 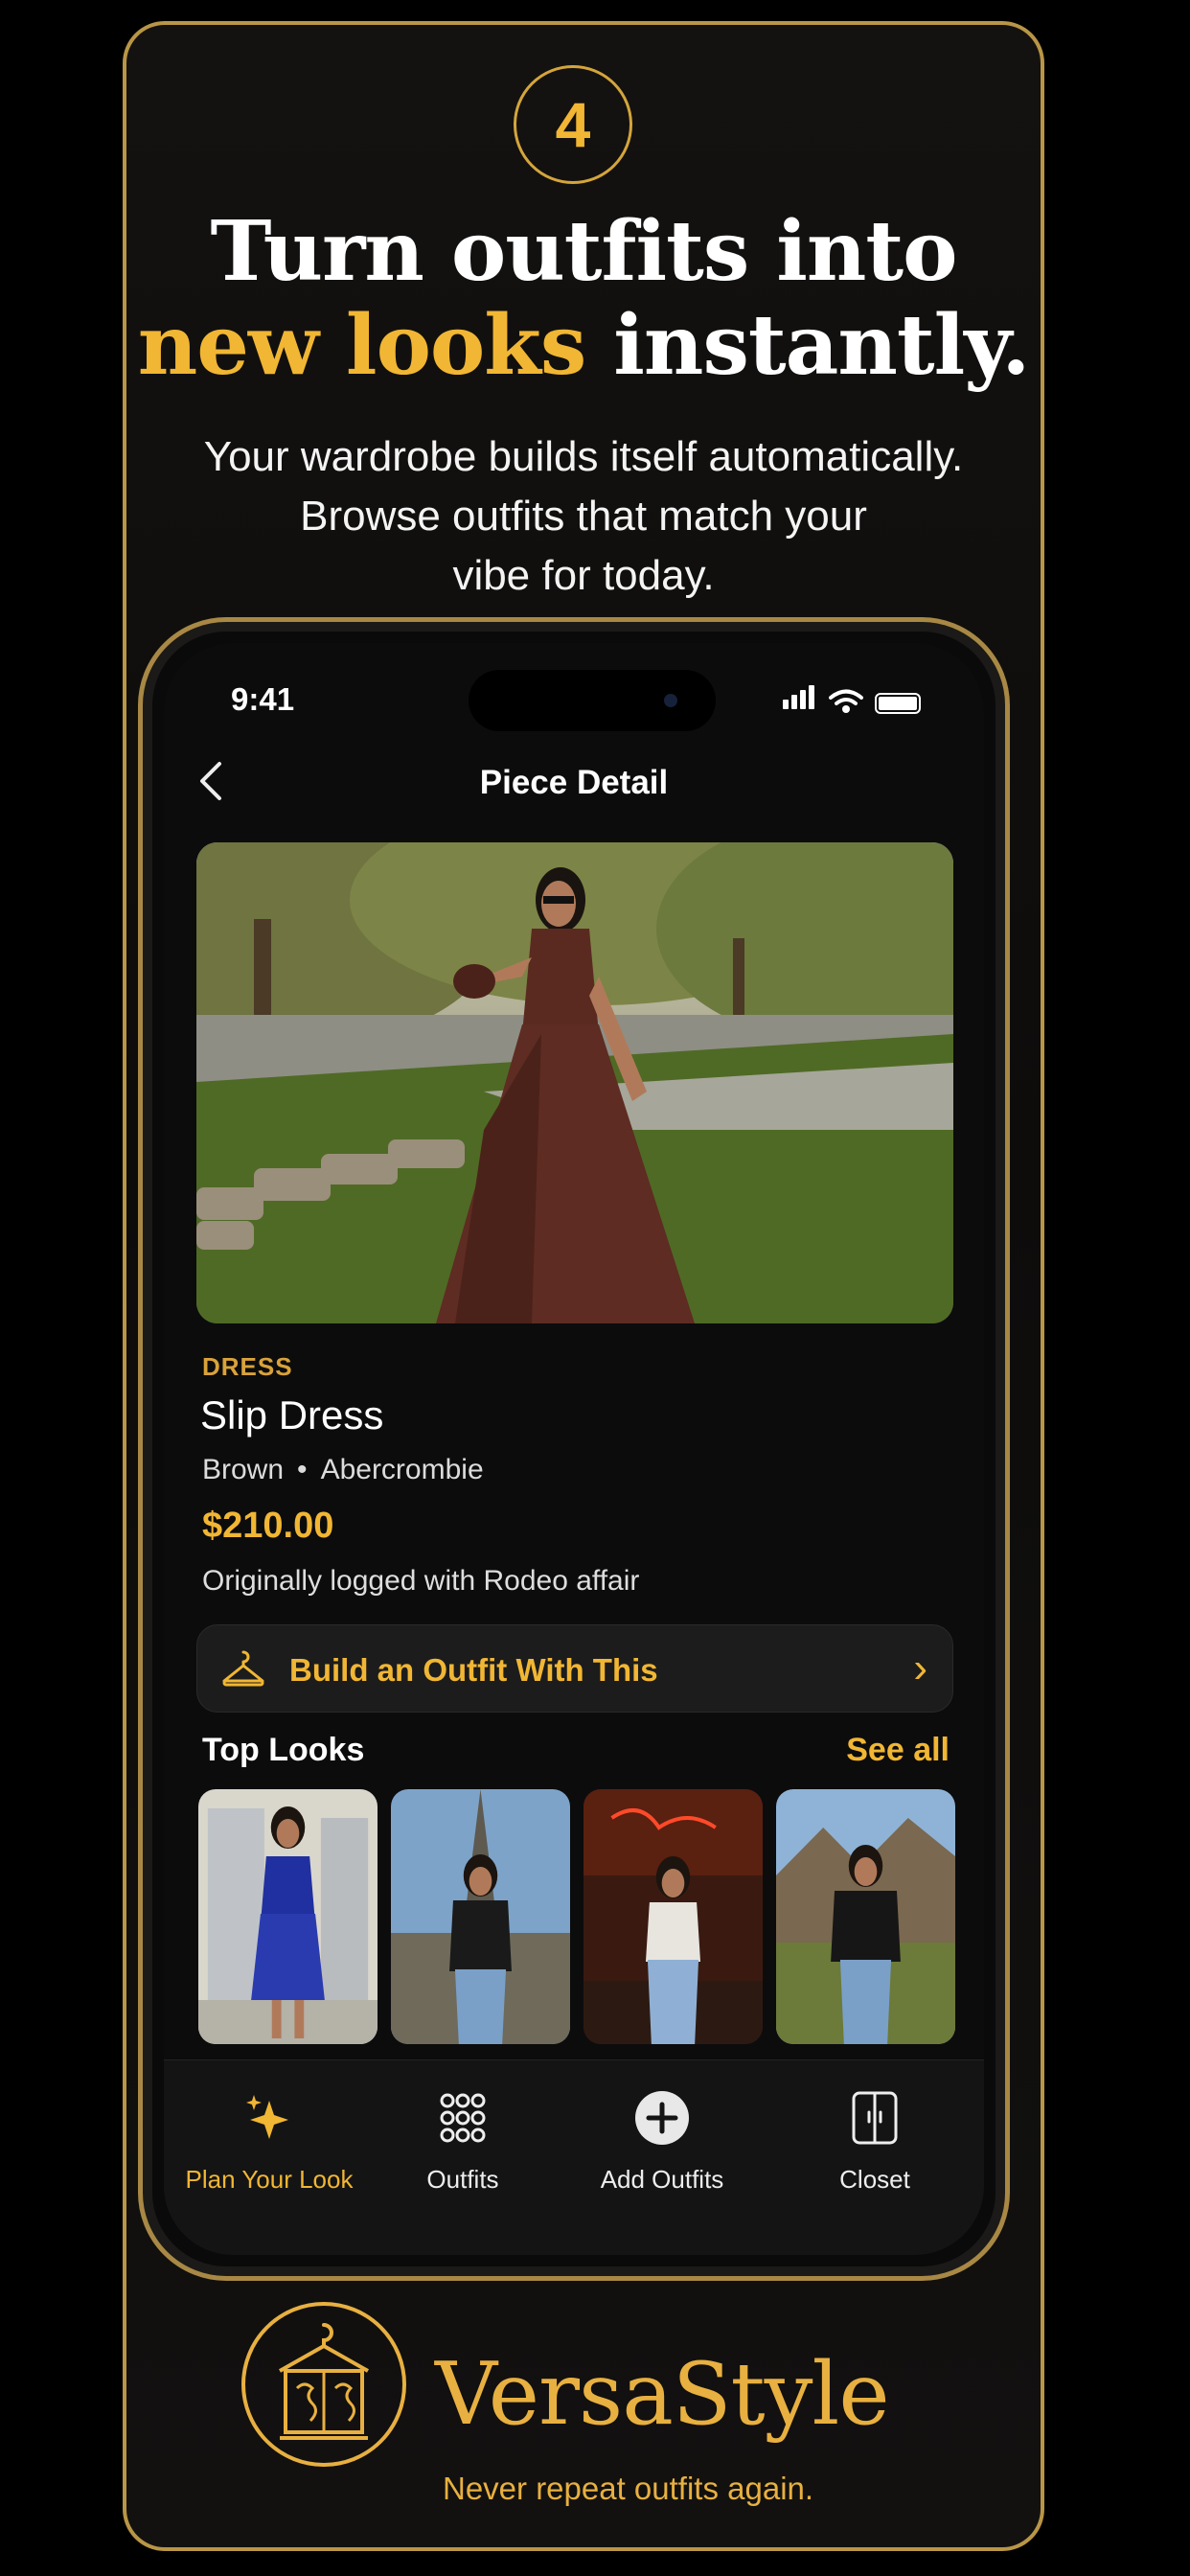 What do you see at coordinates (662, 2118) in the screenshot?
I see `plus-circle-icon` at bounding box center [662, 2118].